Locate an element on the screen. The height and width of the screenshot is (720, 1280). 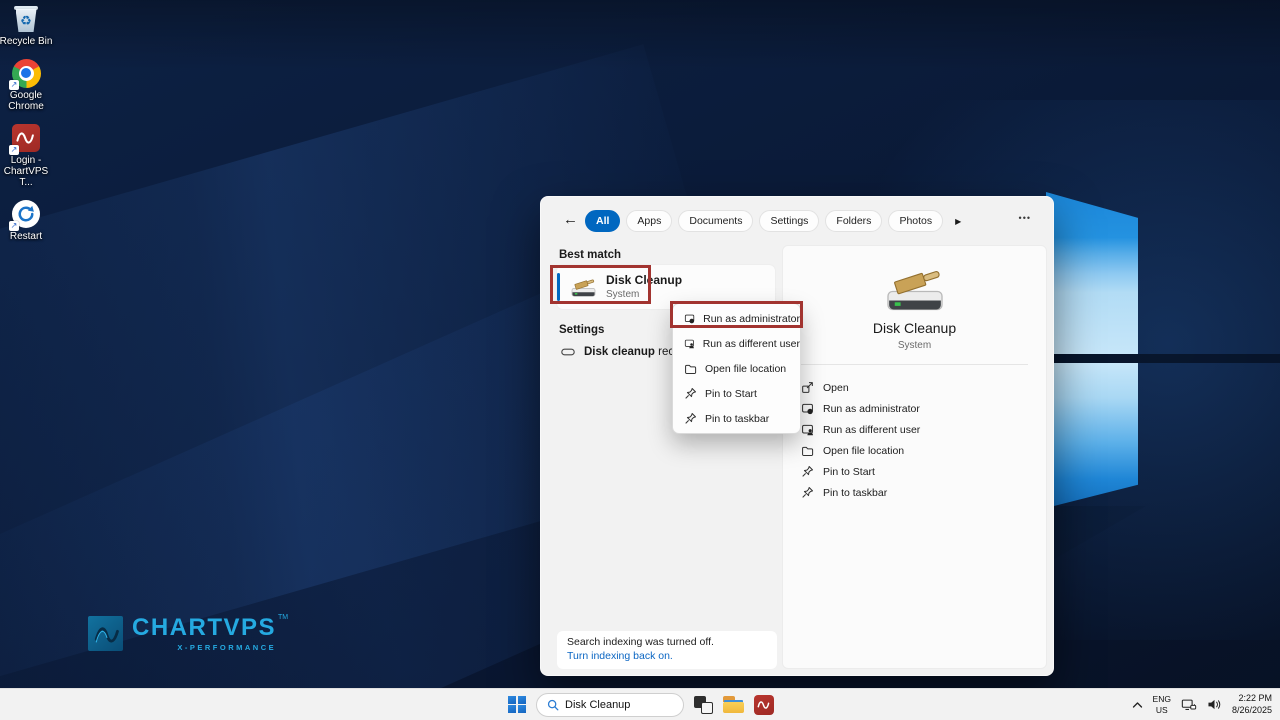
tabs-overflow-icon: ▶ is located at coordinates (958, 221).